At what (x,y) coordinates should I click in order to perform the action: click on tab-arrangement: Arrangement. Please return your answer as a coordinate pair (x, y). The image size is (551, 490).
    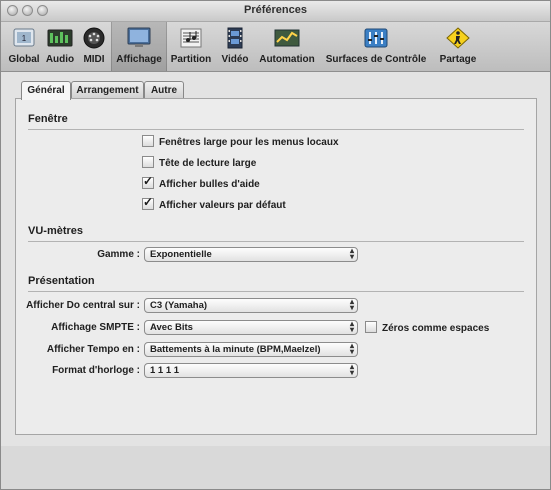
    Looking at the image, I should click on (107, 90).